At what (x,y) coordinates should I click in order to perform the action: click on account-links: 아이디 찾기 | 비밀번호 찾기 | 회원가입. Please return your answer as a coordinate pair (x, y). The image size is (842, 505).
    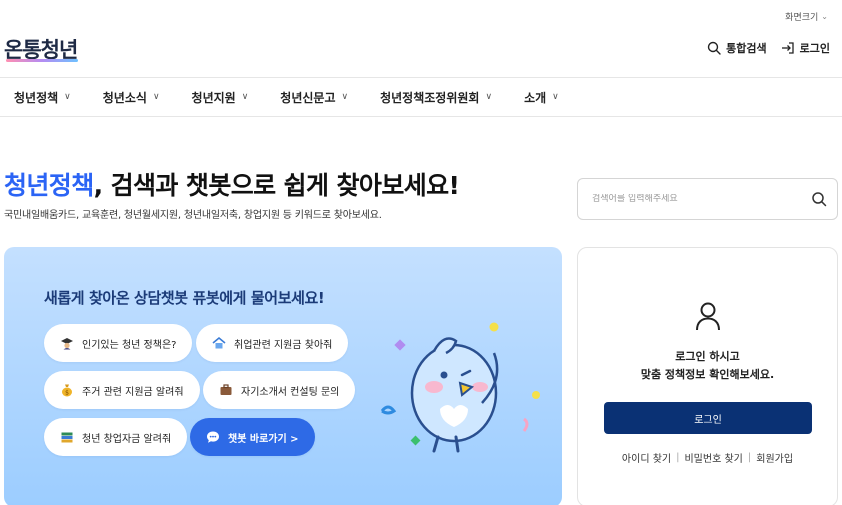
    Looking at the image, I should click on (707, 457).